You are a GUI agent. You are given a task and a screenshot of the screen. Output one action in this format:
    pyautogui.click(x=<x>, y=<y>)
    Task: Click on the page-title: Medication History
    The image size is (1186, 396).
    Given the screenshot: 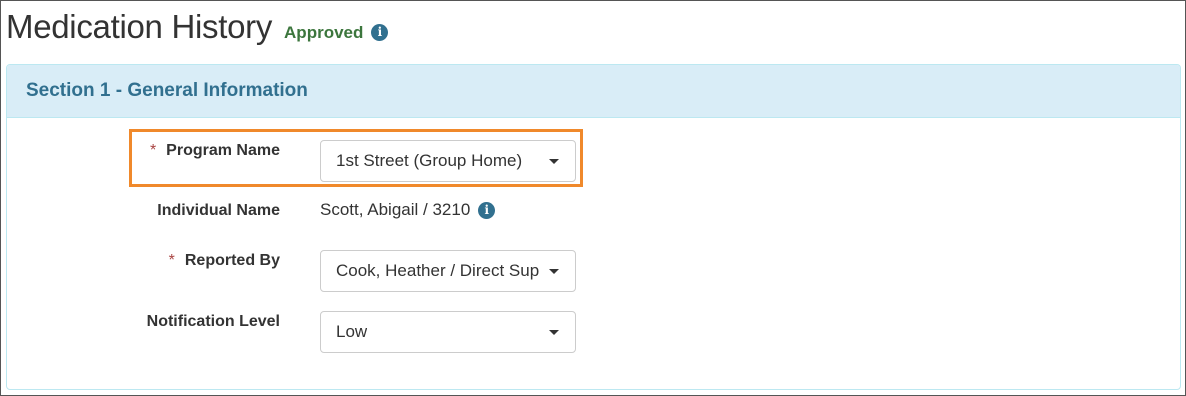 What is the action you would take?
    pyautogui.click(x=139, y=26)
    